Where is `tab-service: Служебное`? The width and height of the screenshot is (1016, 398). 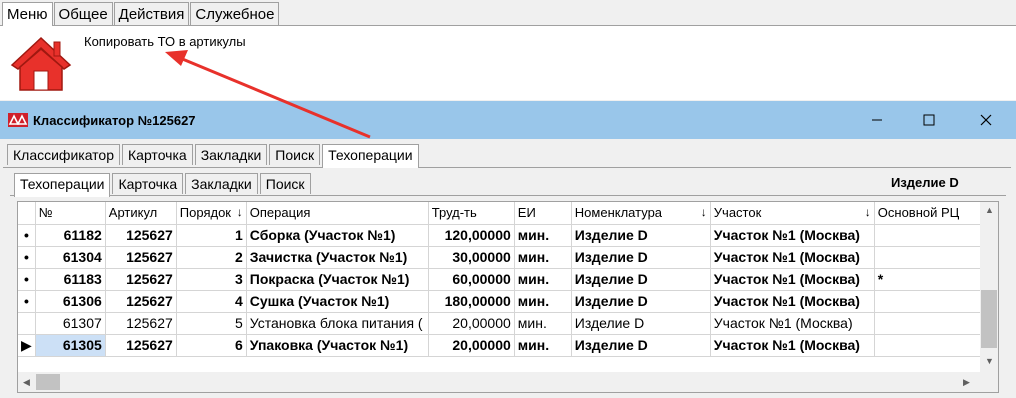 tab-service: Служебное is located at coordinates (235, 13).